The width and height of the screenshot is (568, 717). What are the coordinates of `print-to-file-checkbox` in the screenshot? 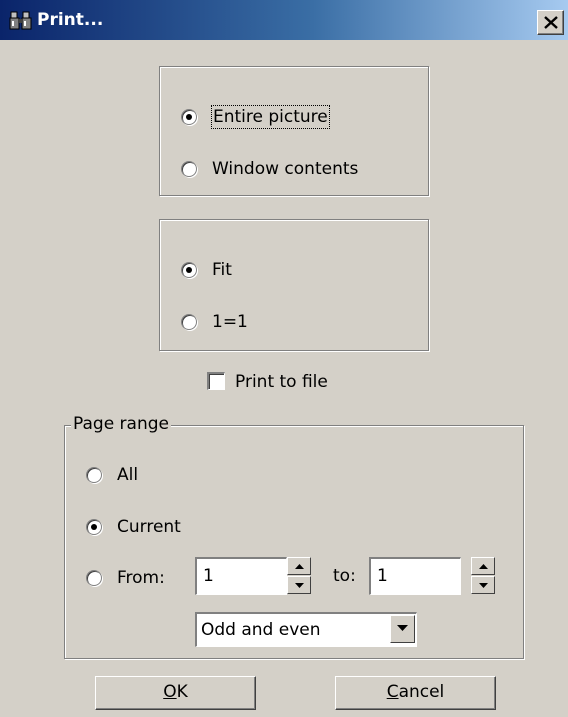 It's located at (216, 381).